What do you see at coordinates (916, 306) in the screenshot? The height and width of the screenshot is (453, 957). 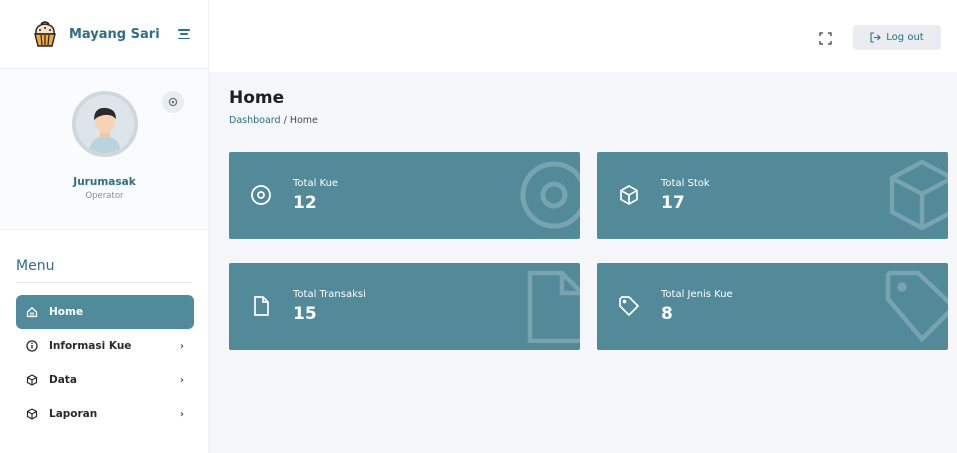 I see `tag-background-icon` at bounding box center [916, 306].